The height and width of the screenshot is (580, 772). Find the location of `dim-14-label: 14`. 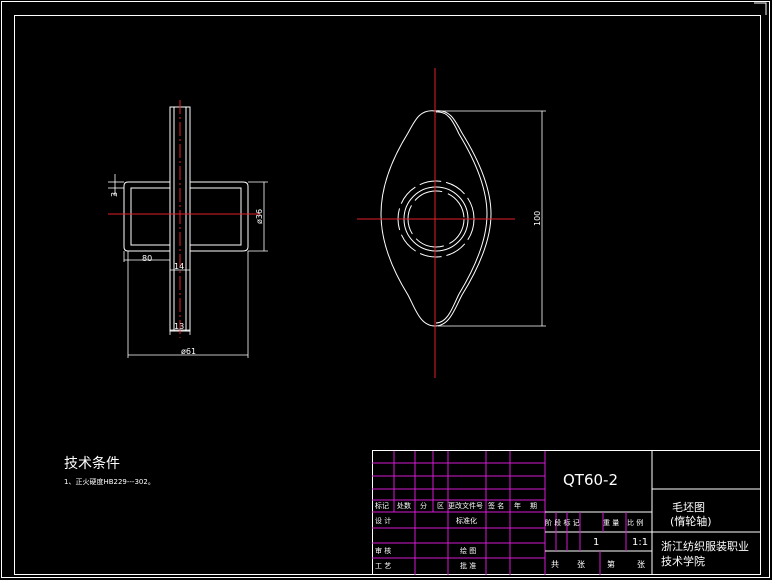

dim-14-label: 14 is located at coordinates (179, 266).